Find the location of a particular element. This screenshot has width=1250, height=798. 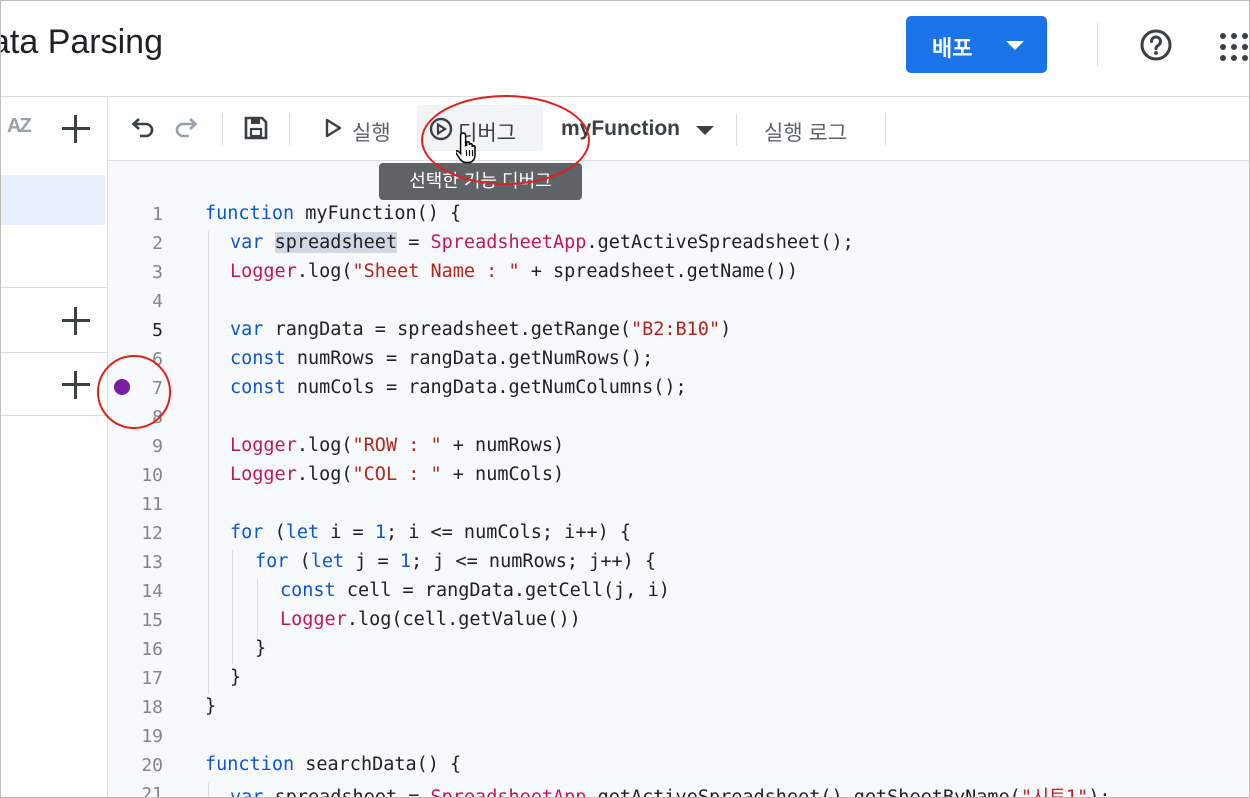

line-number: 17 is located at coordinates (152, 678).